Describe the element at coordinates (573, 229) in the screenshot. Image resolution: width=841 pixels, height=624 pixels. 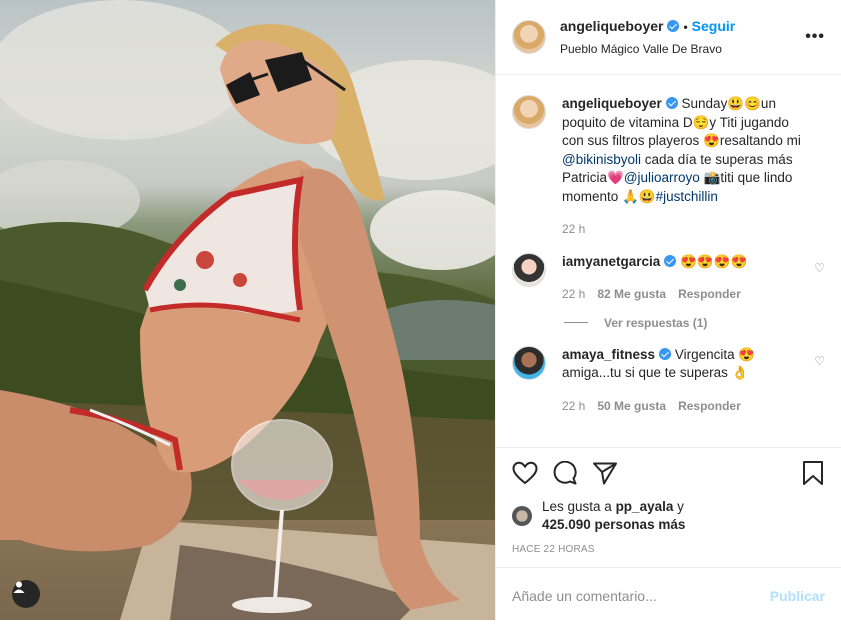
I see `caption-time: 22 h` at that location.